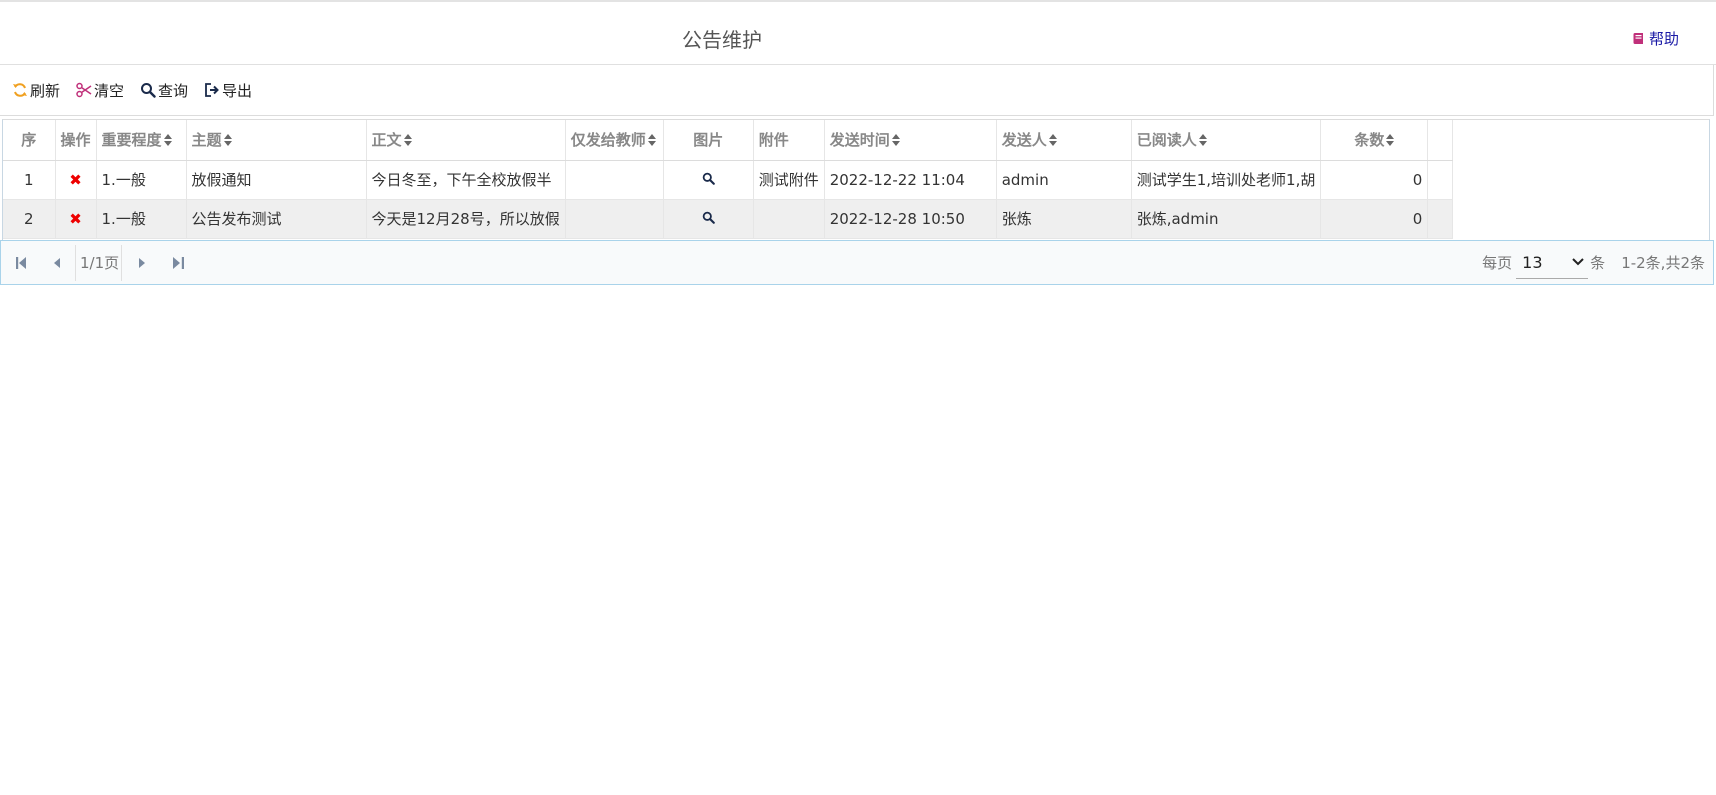  Describe the element at coordinates (100, 263) in the screenshot. I see `page-info: 1/1页` at that location.